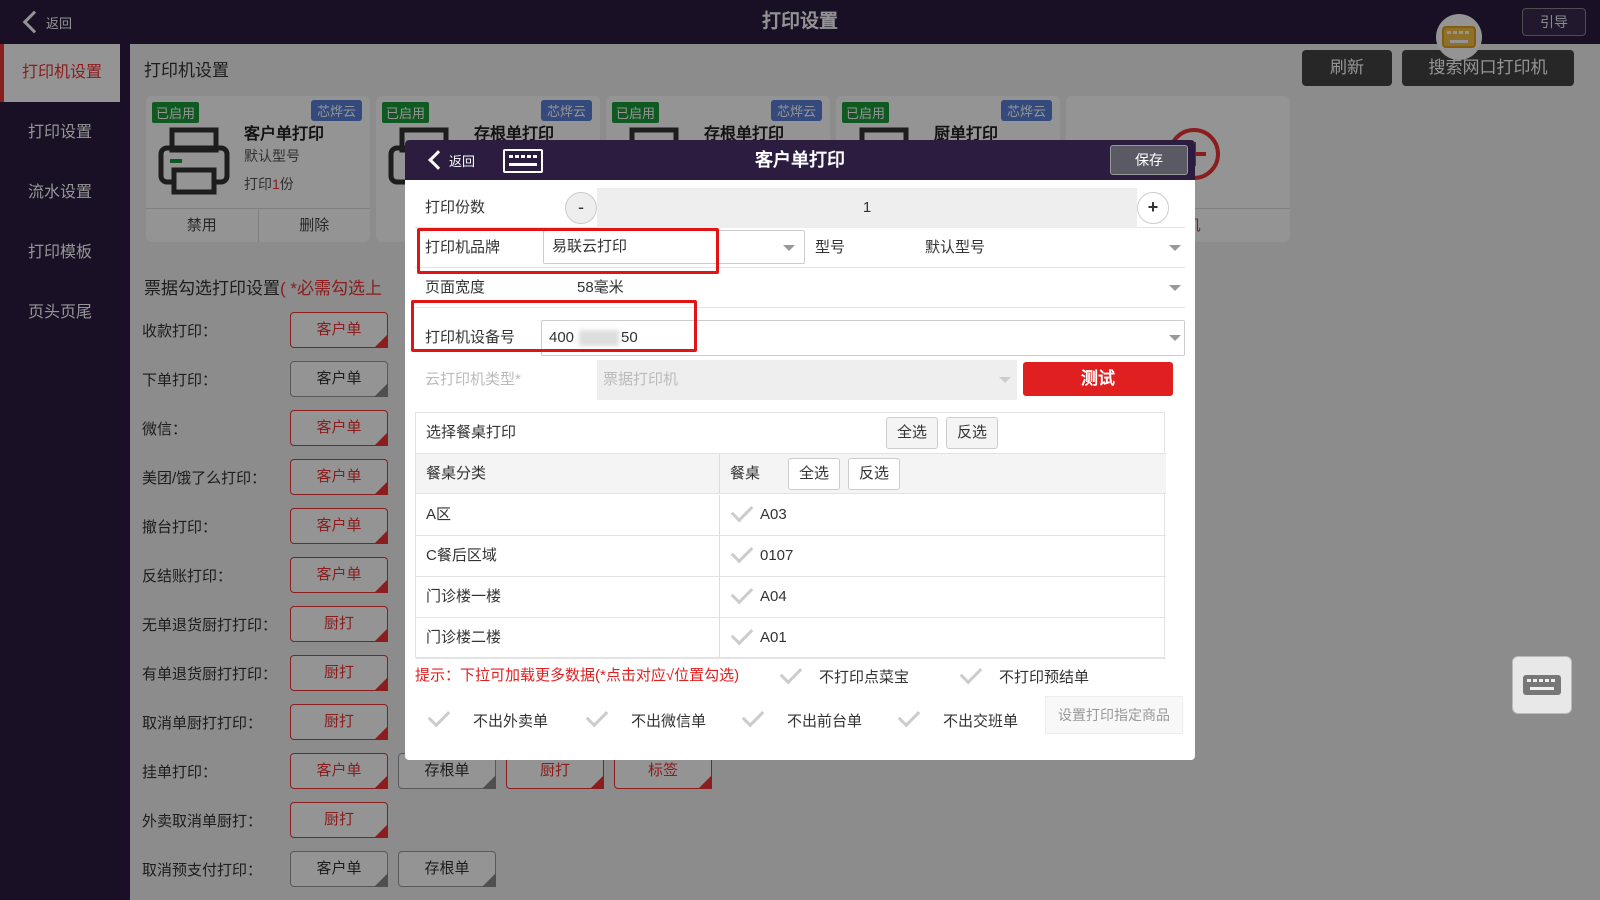  What do you see at coordinates (972, 433) in the screenshot?
I see `invert-selection-button: 反选` at bounding box center [972, 433].